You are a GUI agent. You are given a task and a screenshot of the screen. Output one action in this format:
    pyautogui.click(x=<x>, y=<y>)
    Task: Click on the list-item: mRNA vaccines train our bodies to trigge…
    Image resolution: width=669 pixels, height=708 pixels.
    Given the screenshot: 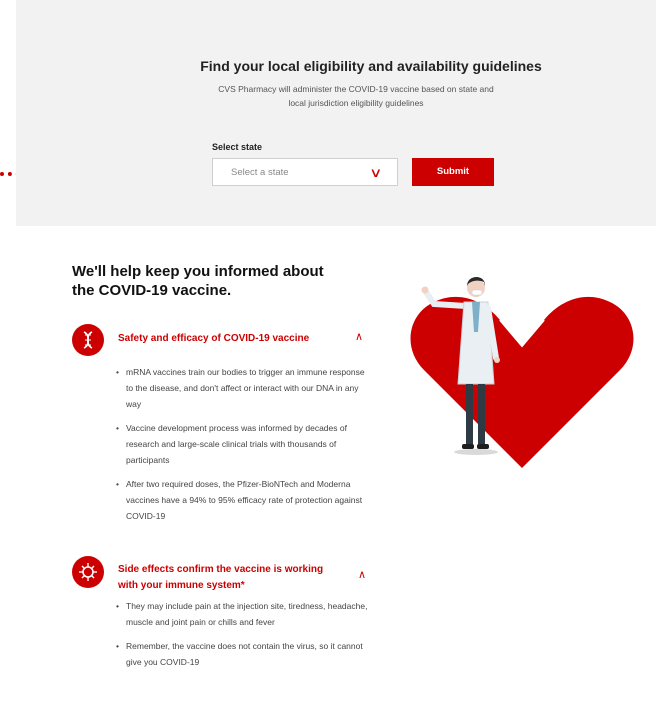 What is the action you would take?
    pyautogui.click(x=245, y=388)
    